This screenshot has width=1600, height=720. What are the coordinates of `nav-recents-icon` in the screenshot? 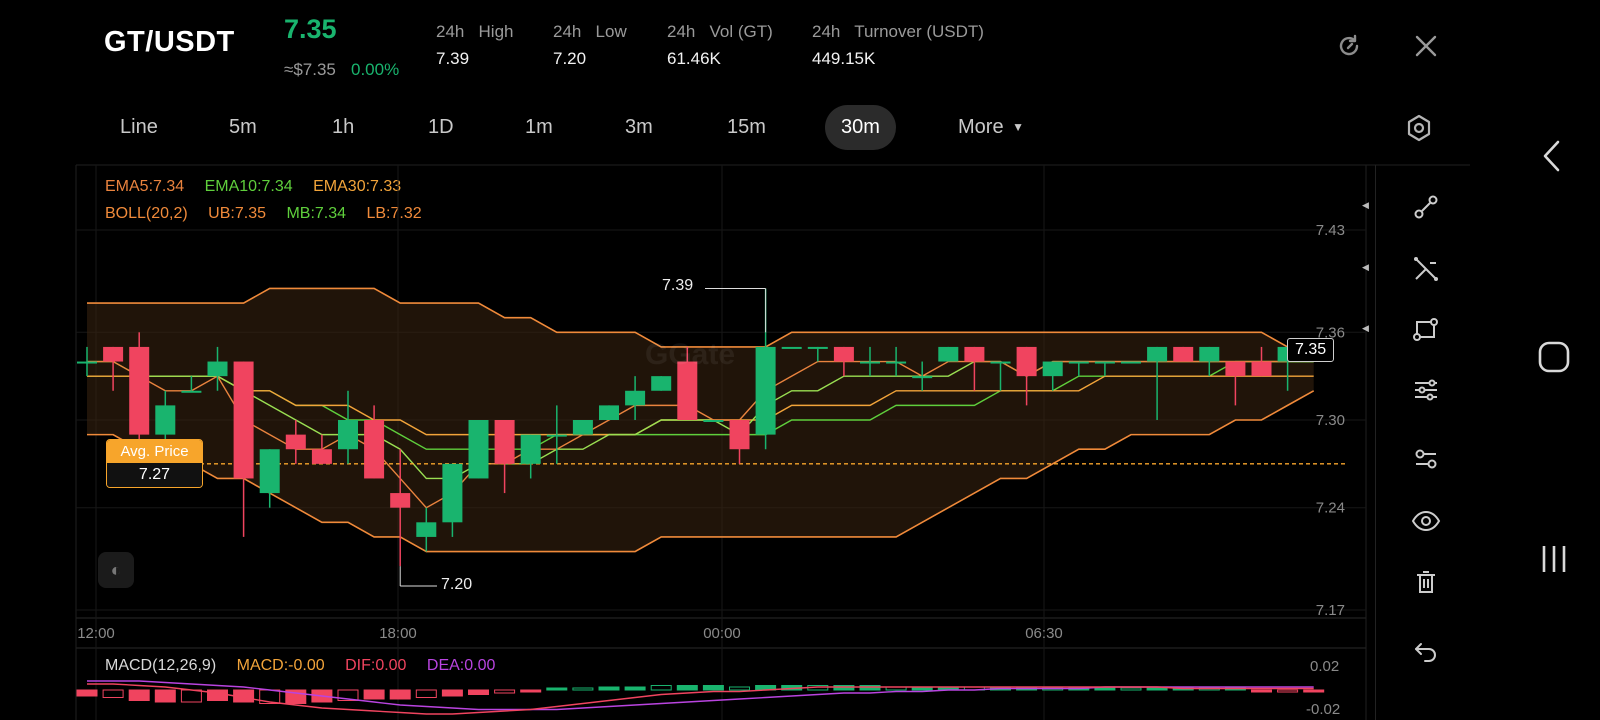 It's located at (1554, 559).